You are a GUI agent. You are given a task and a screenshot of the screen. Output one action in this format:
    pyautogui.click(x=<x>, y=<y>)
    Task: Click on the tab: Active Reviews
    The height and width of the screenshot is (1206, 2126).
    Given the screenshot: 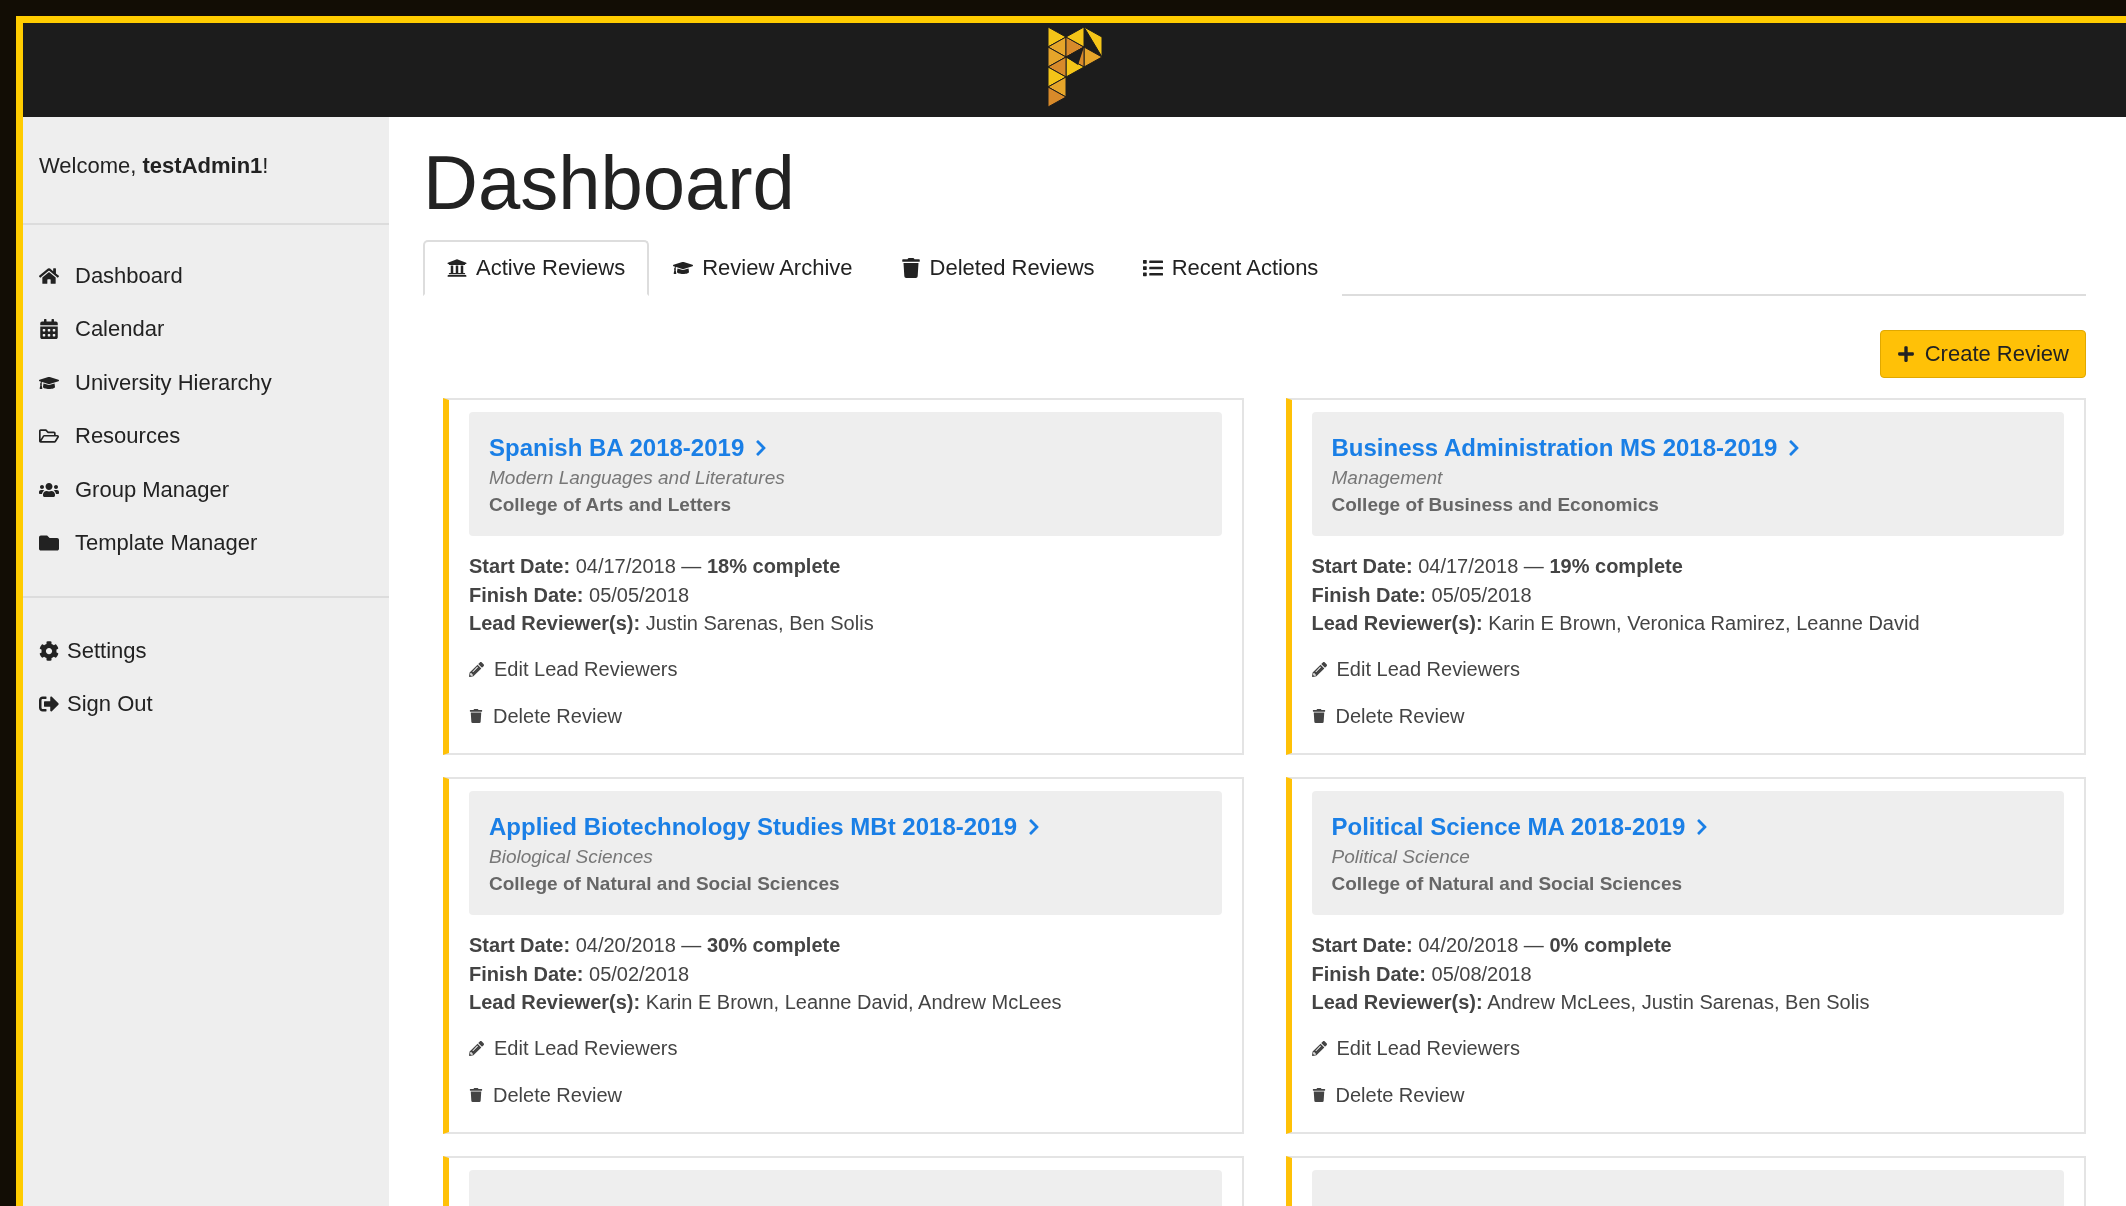 What is the action you would take?
    pyautogui.click(x=536, y=268)
    